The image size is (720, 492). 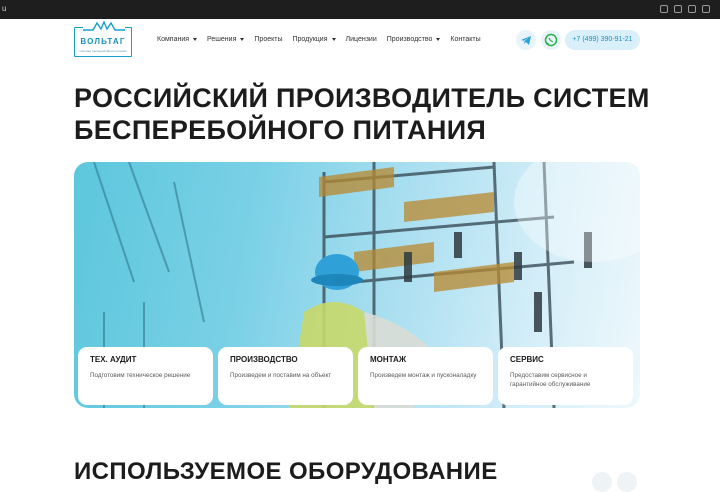 I want to click on nav-label: Лицензии, so click(x=361, y=39).